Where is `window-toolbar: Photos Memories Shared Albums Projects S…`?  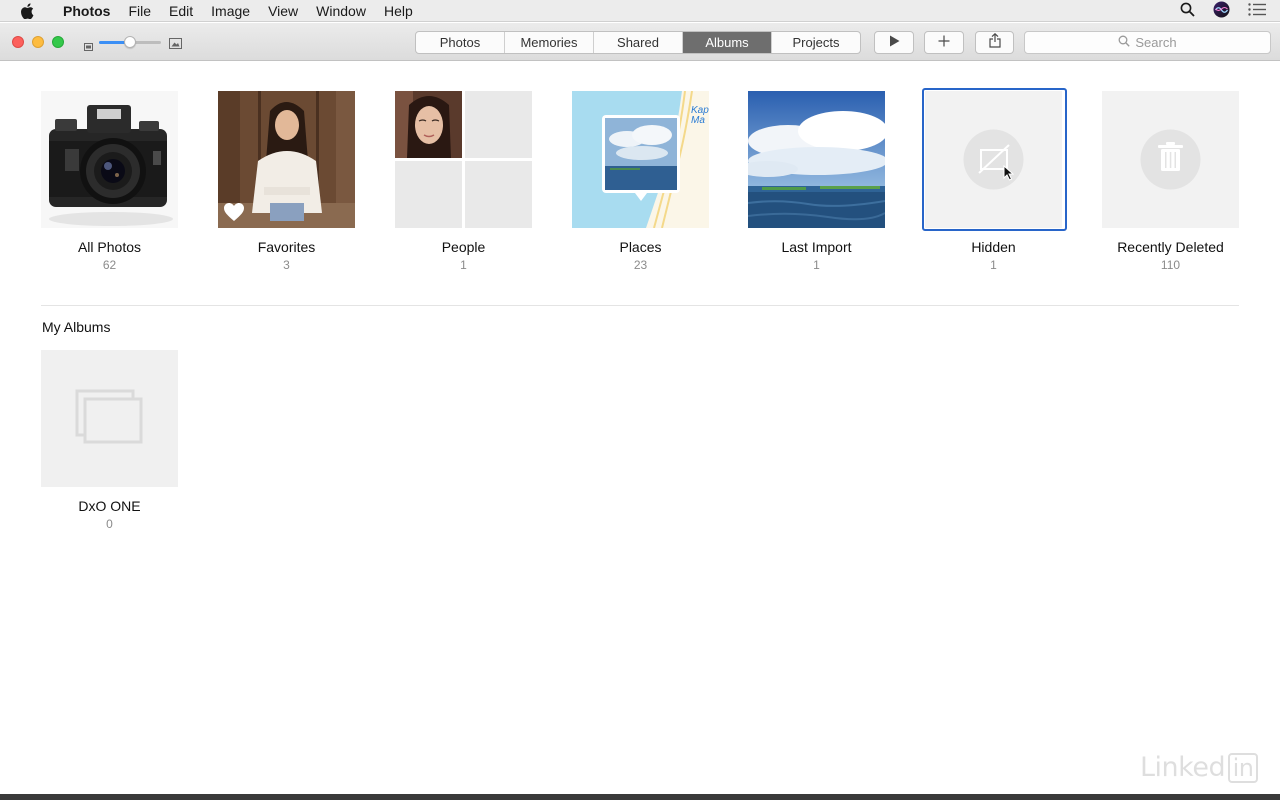
window-toolbar: Photos Memories Shared Albums Projects S… is located at coordinates (640, 42).